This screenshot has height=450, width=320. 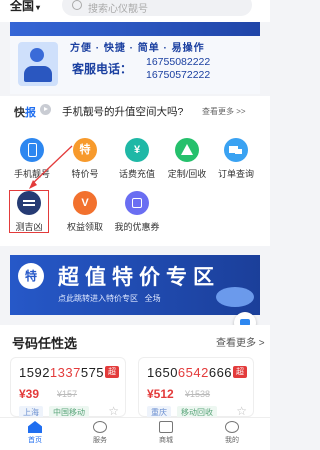 What do you see at coordinates (31, 276) in the screenshot?
I see `promo-badge: 特` at bounding box center [31, 276].